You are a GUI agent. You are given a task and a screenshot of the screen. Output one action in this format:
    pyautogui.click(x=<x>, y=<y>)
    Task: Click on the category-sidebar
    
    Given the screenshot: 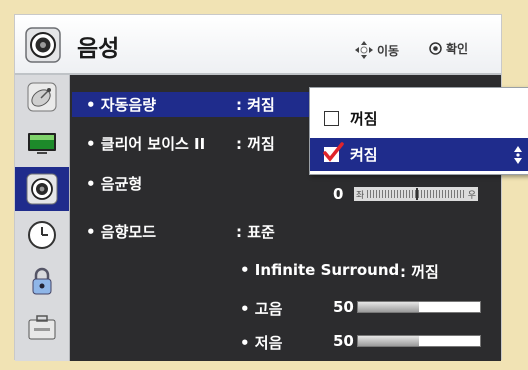 What is the action you would take?
    pyautogui.click(x=42, y=218)
    